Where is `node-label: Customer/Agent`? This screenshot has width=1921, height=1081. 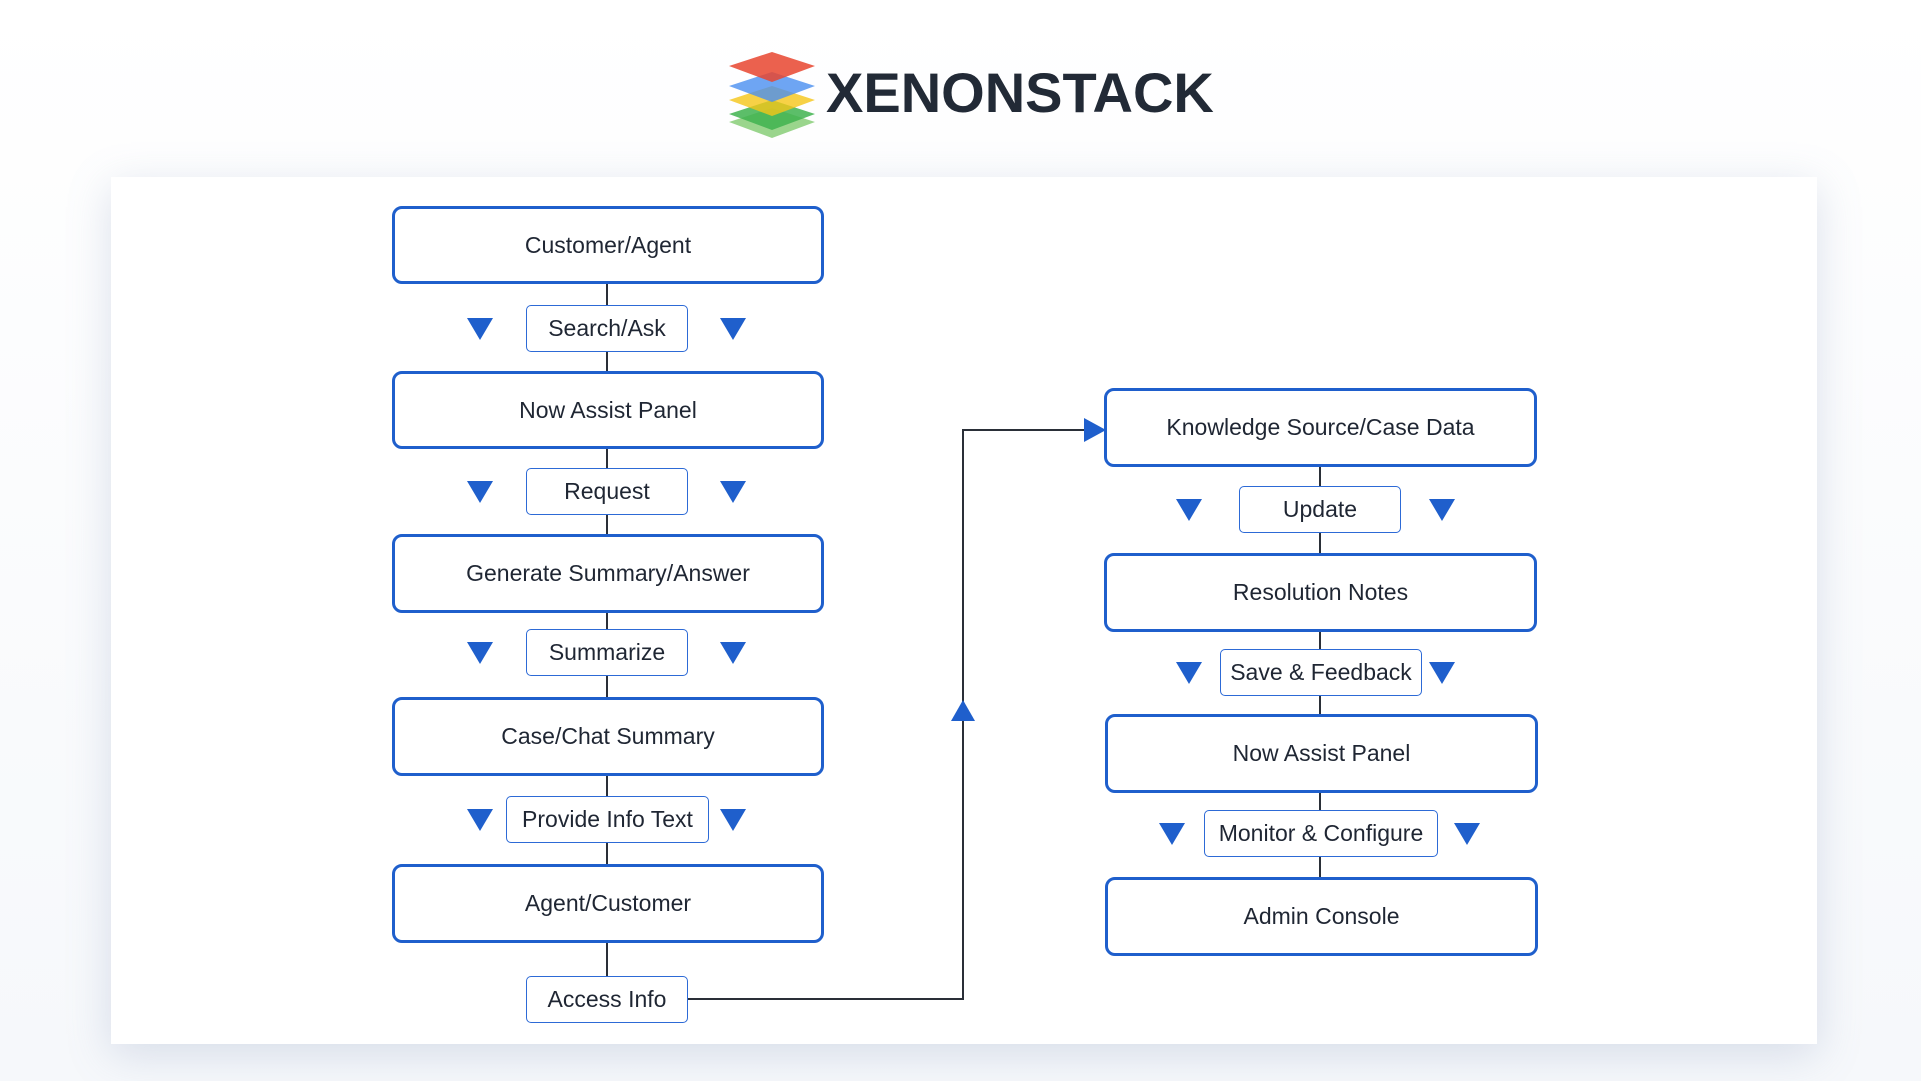 node-label: Customer/Agent is located at coordinates (608, 244).